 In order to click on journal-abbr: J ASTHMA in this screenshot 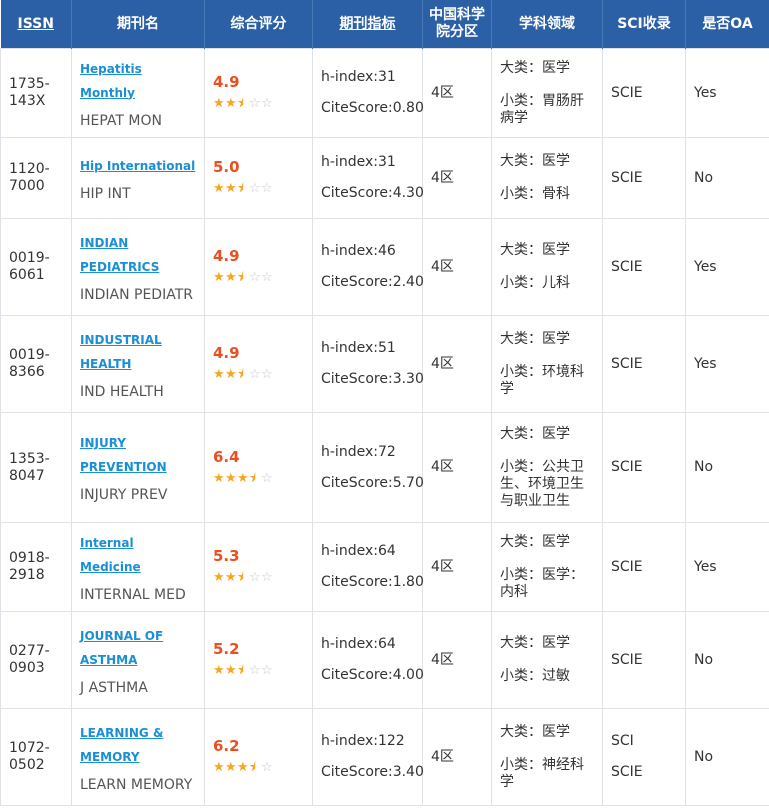, I will do `click(114, 687)`.